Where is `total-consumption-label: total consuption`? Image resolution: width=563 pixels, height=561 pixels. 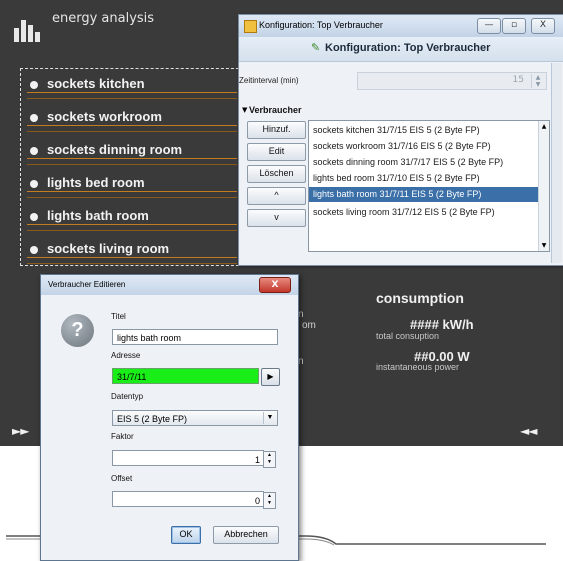
total-consumption-label: total consuption is located at coordinates (408, 336).